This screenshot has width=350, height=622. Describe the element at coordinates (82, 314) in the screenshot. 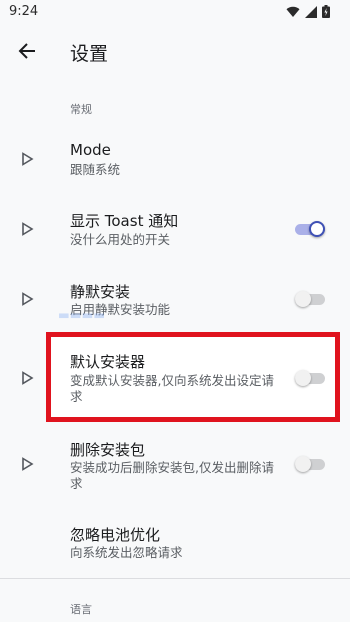

I see `watermark: ▬▬▬▬` at that location.